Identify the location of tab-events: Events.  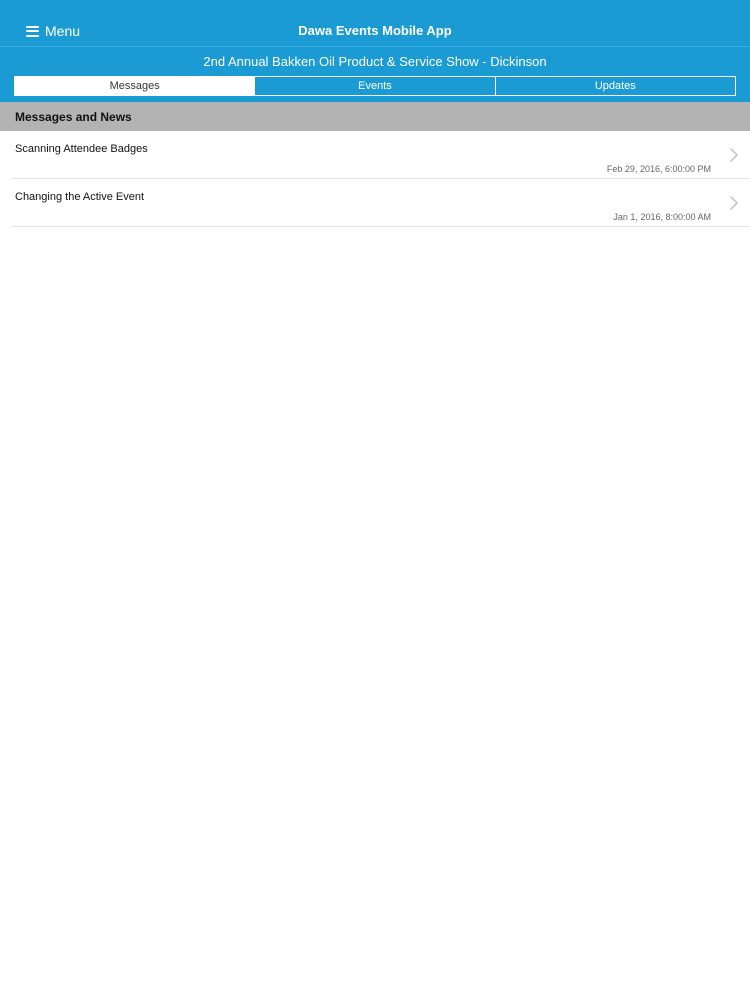
(375, 86).